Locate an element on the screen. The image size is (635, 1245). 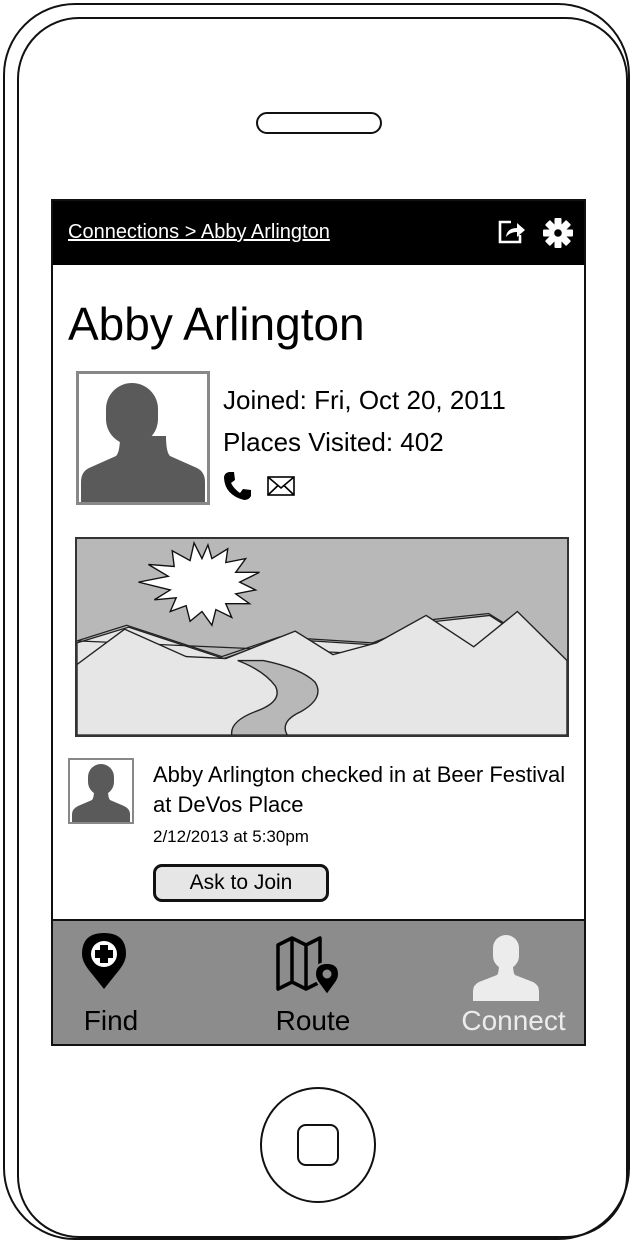
places-visited: Places Visited: 402 is located at coordinates (333, 442).